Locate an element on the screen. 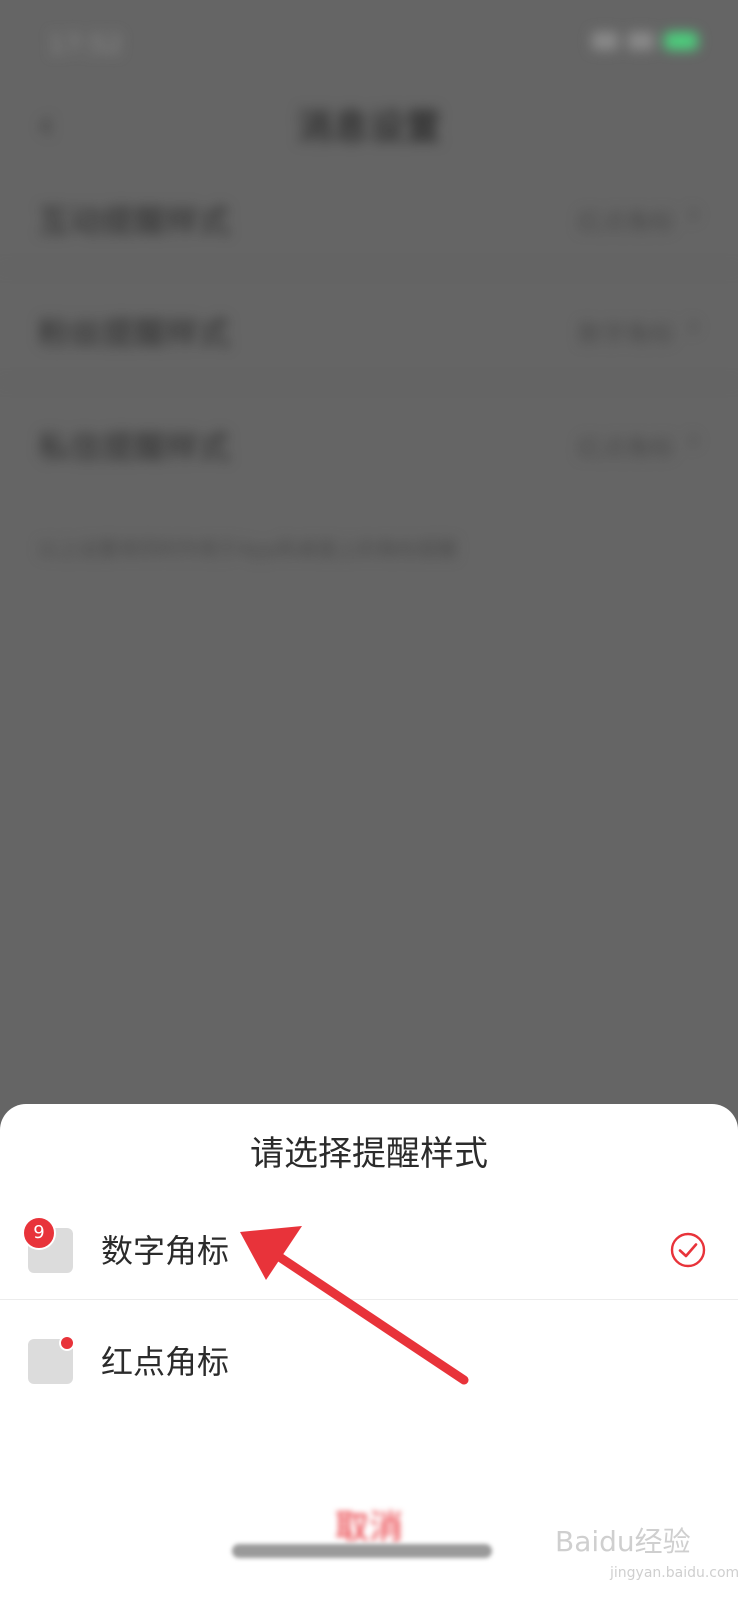  red-dot-badge is located at coordinates (67, 1343).